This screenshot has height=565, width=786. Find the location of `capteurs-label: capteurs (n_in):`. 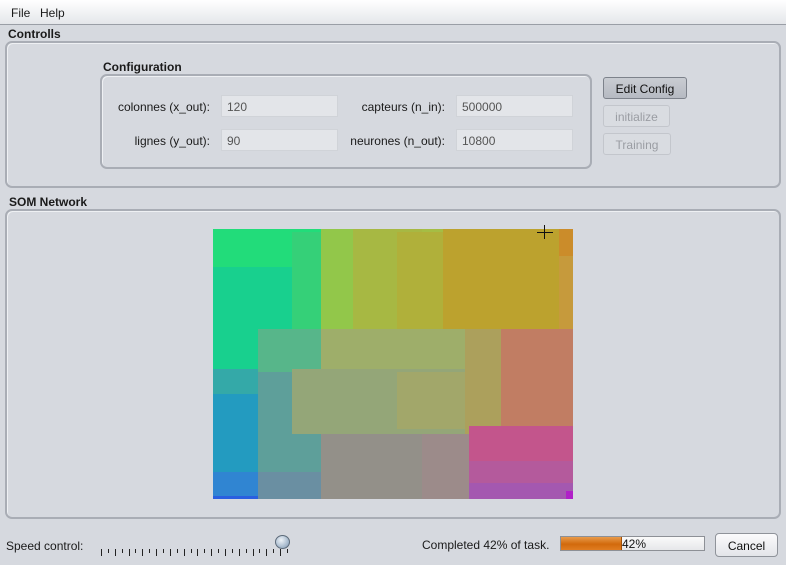

capteurs-label: capteurs (n_in): is located at coordinates (403, 107).